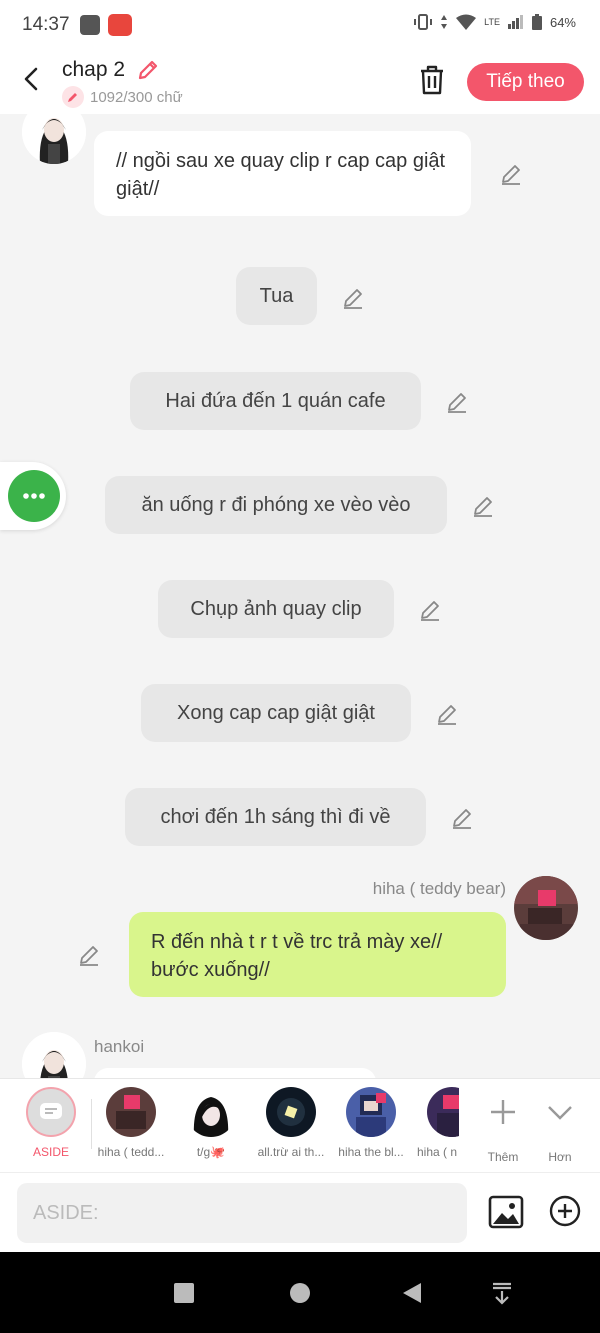 The image size is (600, 1333). Describe the element at coordinates (432, 80) in the screenshot. I see `trash-icon` at that location.